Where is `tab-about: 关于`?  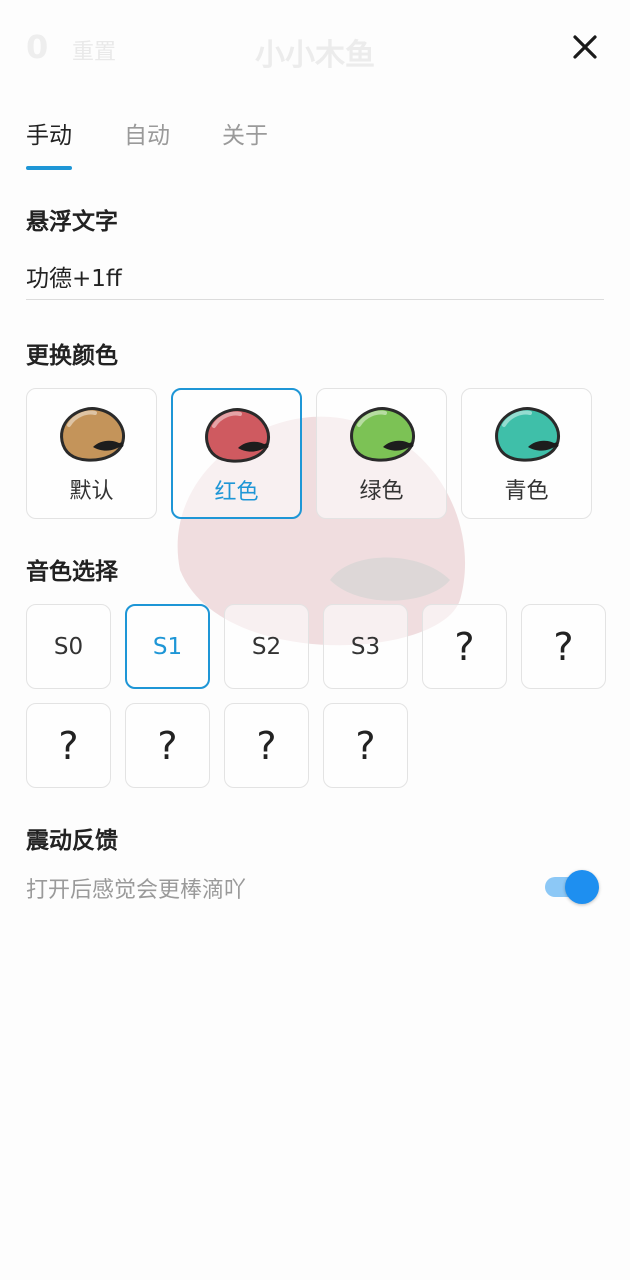 tab-about: 关于 is located at coordinates (245, 133).